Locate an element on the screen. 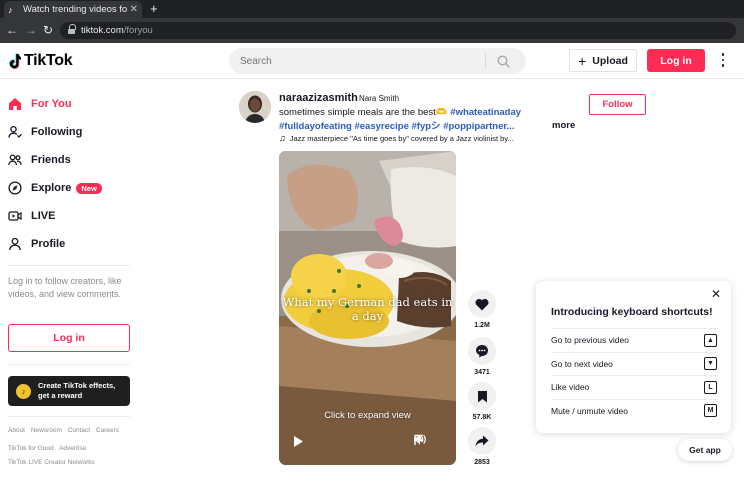 The image size is (744, 478). expand-view-hint: Click to expand view is located at coordinates (367, 416).